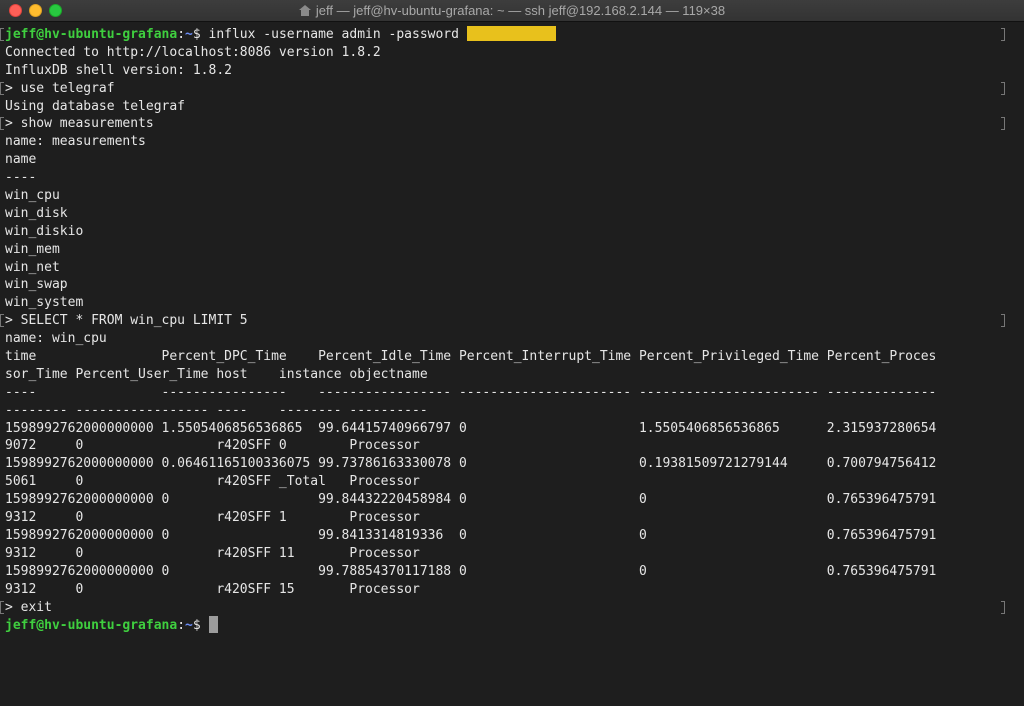  What do you see at coordinates (502, 89) in the screenshot?
I see `command-line: > use telegraf` at bounding box center [502, 89].